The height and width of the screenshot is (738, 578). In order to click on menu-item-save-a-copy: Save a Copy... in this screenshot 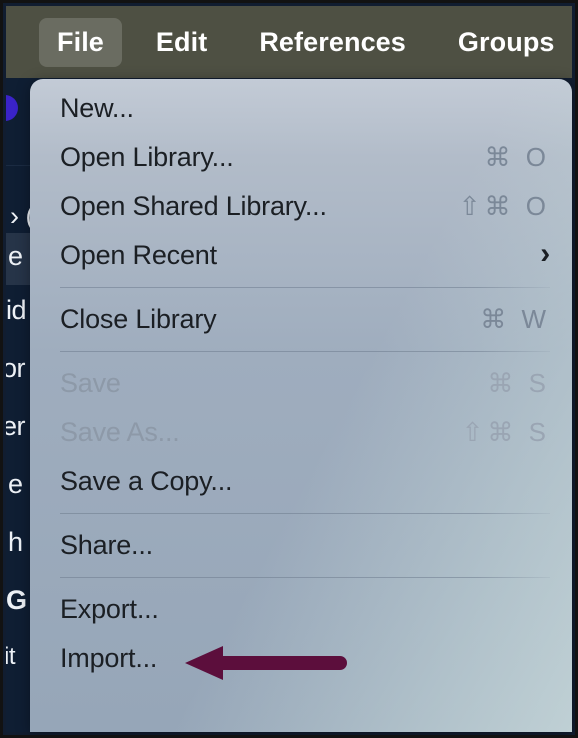, I will do `click(301, 481)`.